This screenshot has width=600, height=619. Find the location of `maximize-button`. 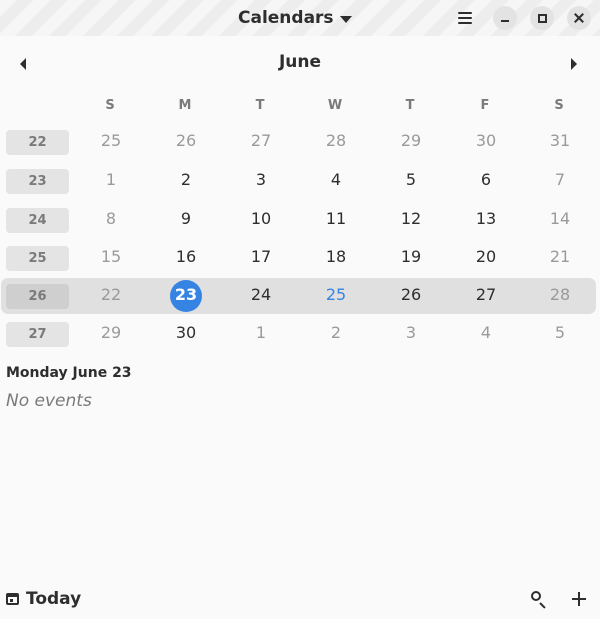

maximize-button is located at coordinates (542, 18).